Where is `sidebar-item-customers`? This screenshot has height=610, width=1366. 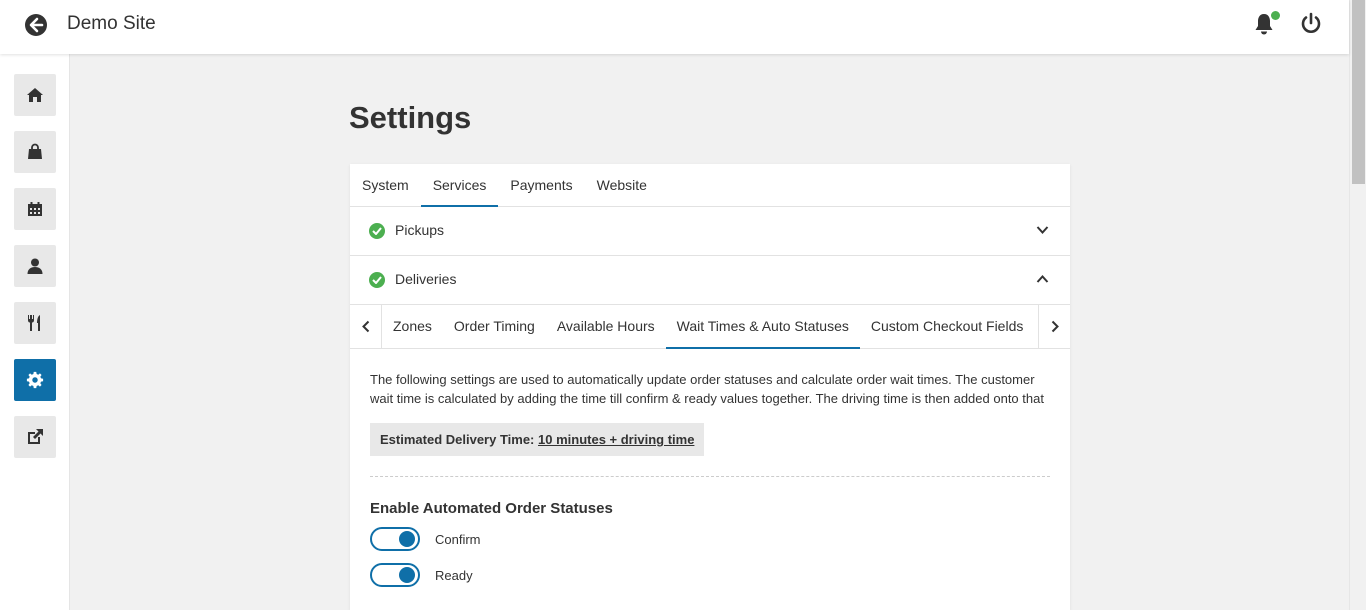 sidebar-item-customers is located at coordinates (35, 266).